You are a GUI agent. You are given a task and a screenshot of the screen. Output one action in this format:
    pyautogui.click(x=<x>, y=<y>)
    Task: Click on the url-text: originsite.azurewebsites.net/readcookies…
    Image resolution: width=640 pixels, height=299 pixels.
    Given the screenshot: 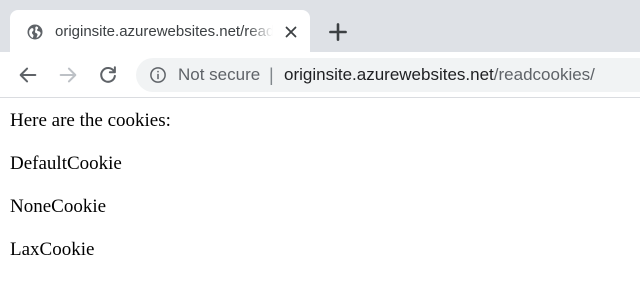 What is the action you would take?
    pyautogui.click(x=439, y=75)
    